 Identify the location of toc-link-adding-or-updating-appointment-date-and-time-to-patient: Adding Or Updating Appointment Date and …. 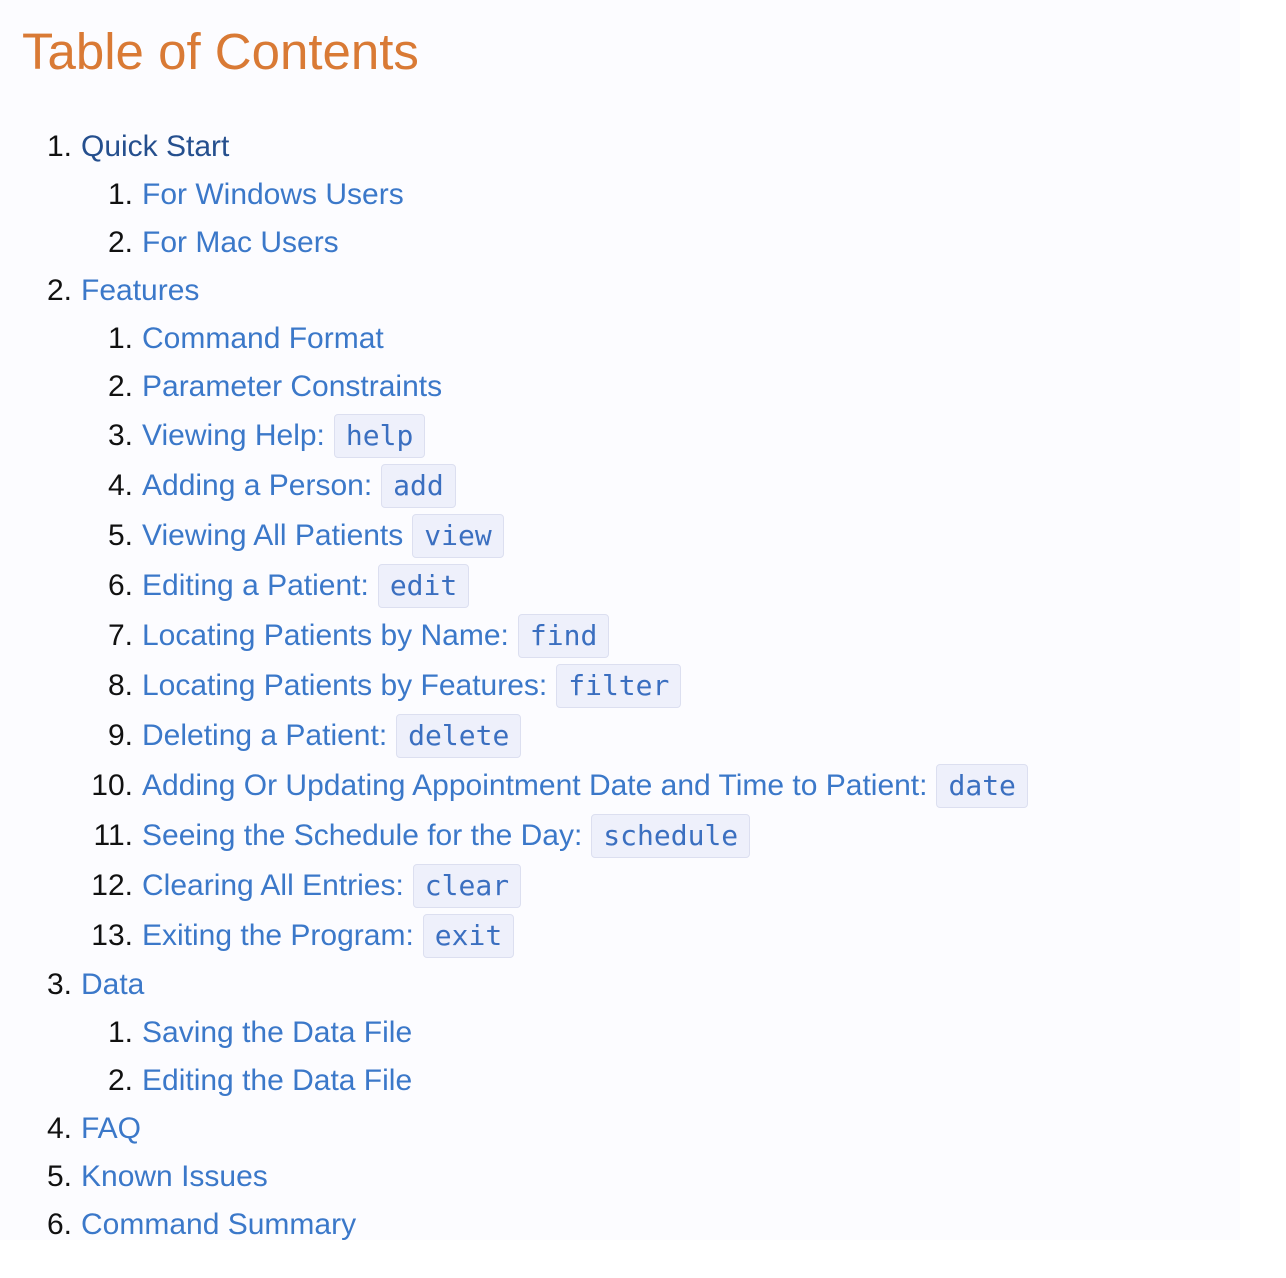
(585, 786).